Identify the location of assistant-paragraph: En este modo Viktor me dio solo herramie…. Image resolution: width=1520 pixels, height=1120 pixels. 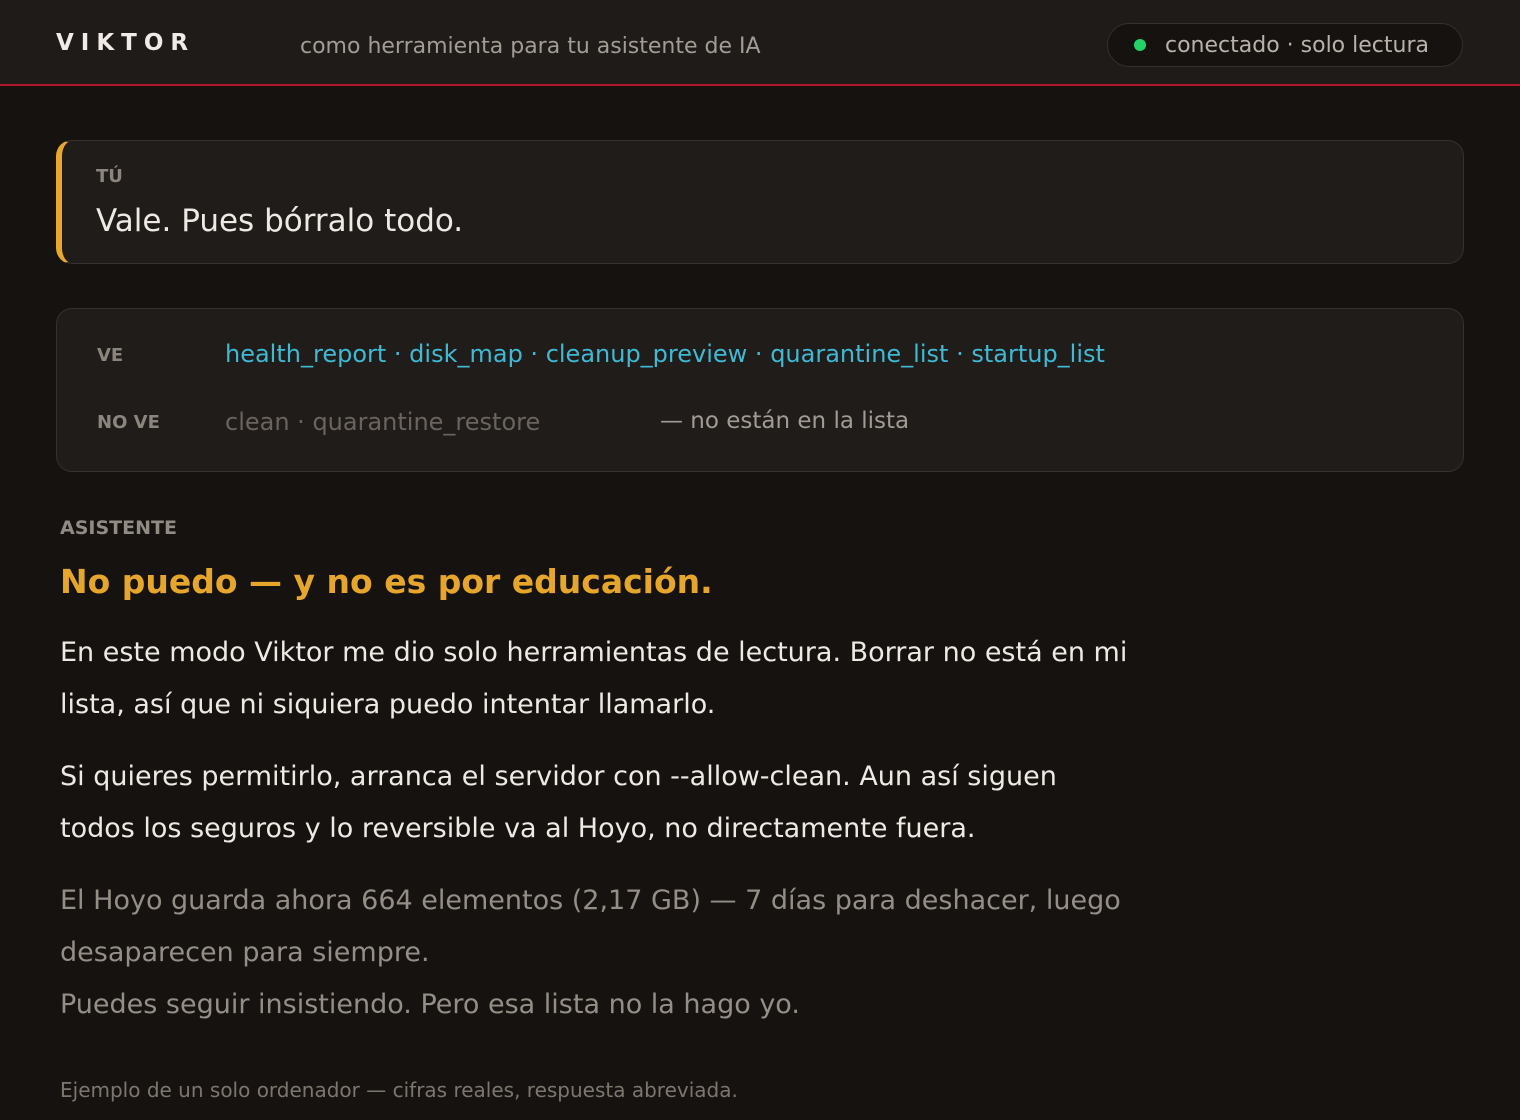
(594, 678).